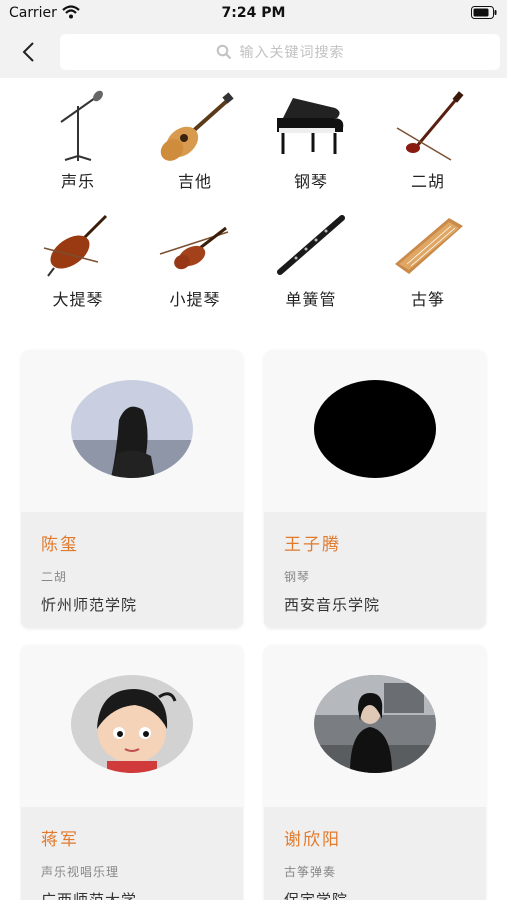 The height and width of the screenshot is (900, 507). I want to click on category-erhu: 二胡, so click(428, 140).